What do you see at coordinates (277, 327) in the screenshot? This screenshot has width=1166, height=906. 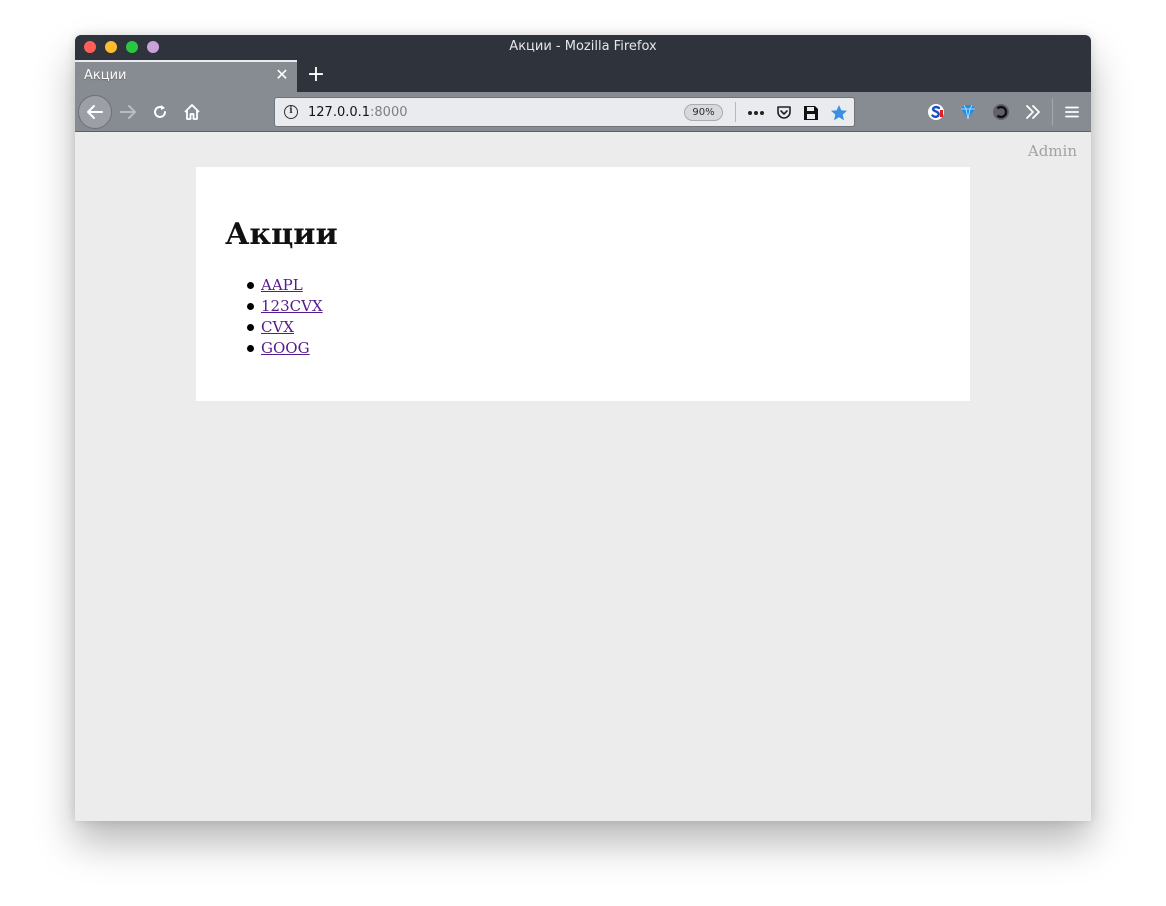 I see `stock-link-cvx: CVX` at bounding box center [277, 327].